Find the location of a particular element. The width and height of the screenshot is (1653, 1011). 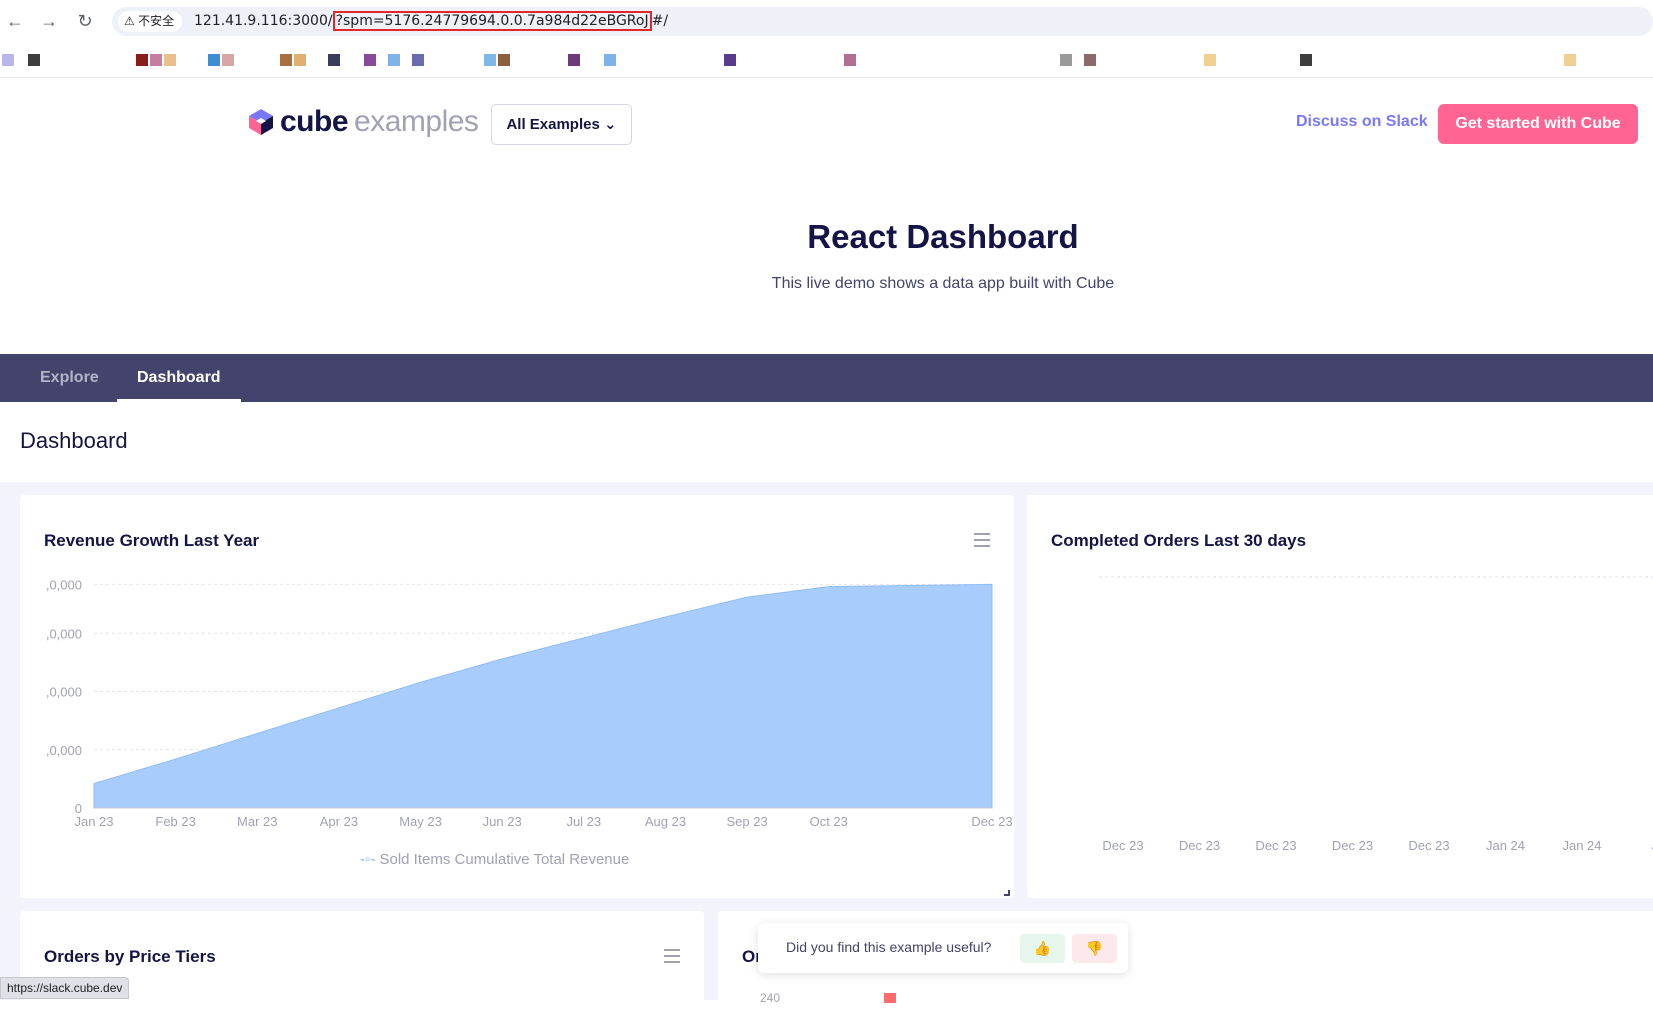

cube-logo-icon is located at coordinates (261, 122).